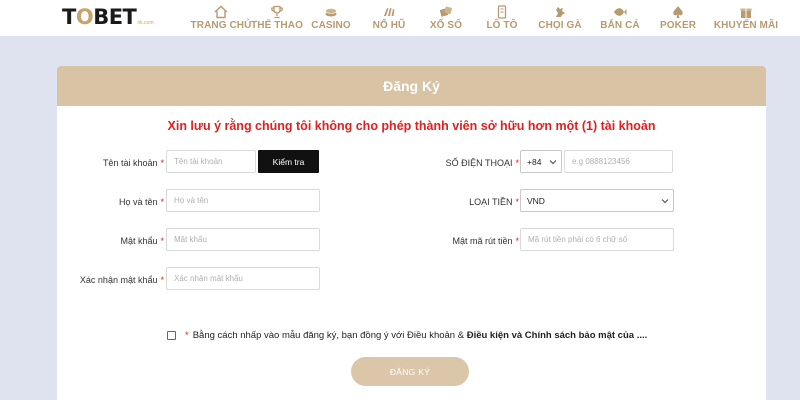 This screenshot has height=400, width=800. Describe the element at coordinates (746, 25) in the screenshot. I see `nav-label: KHUYẾN MÃI` at that location.